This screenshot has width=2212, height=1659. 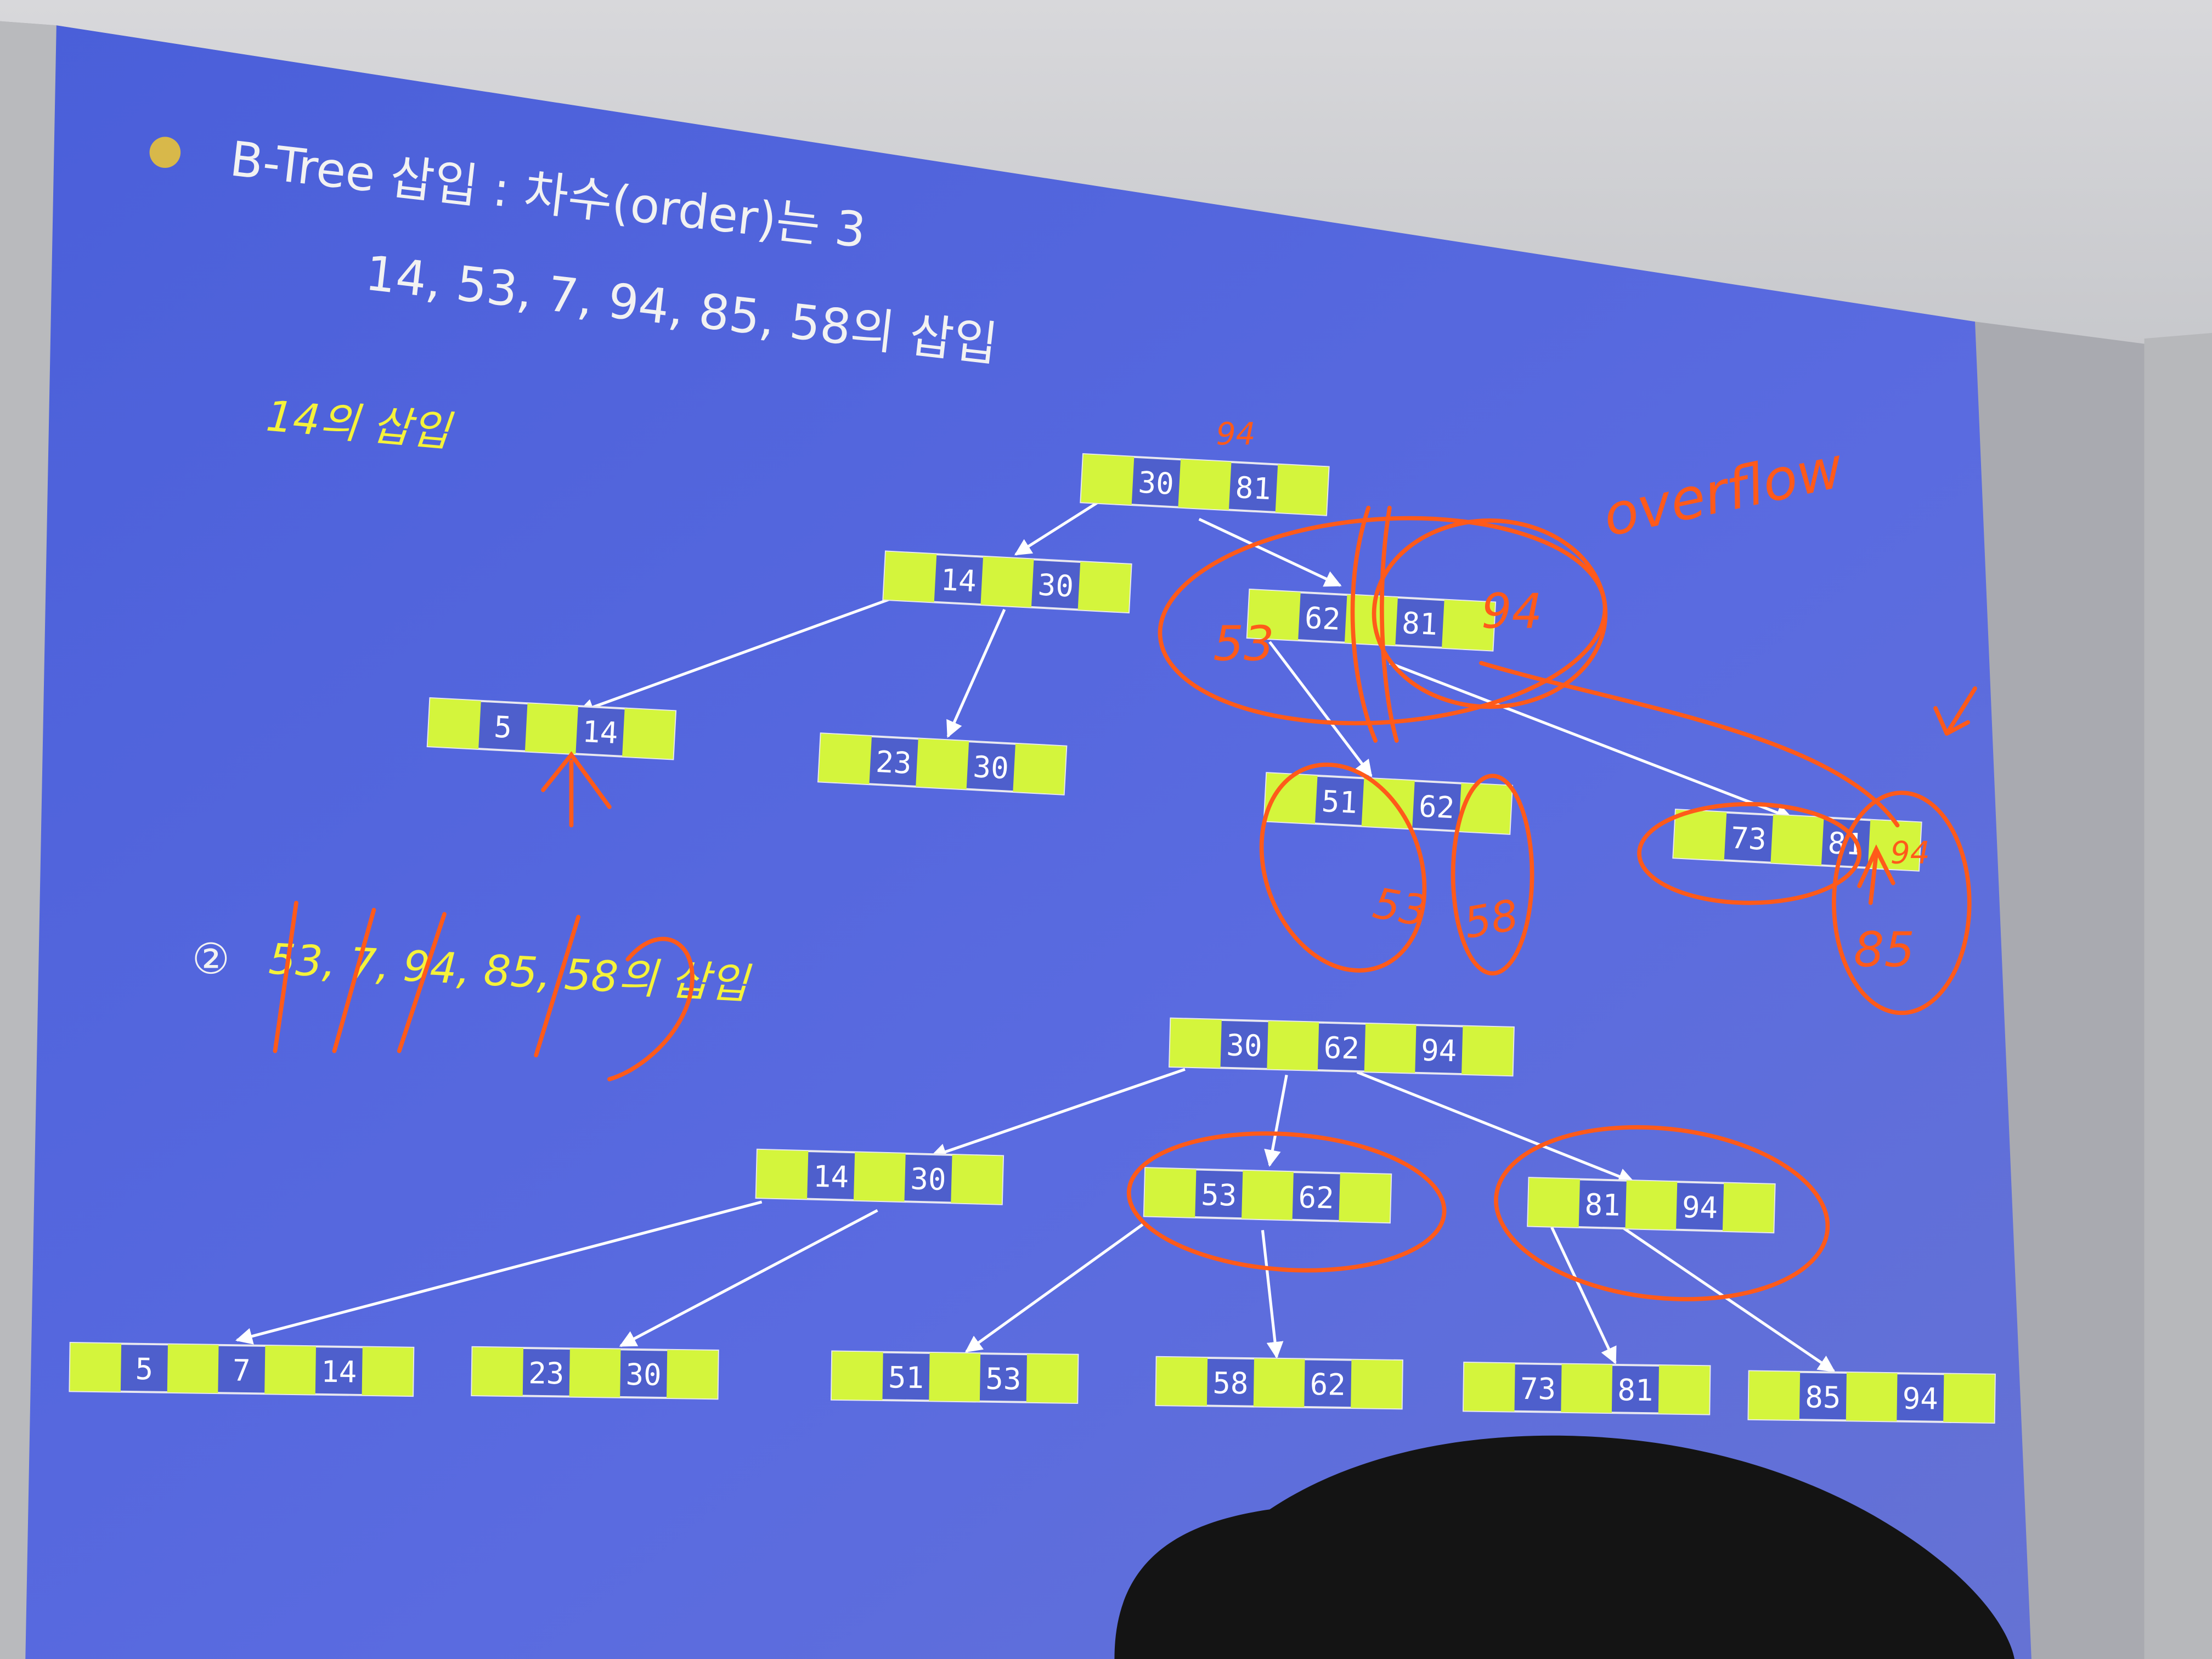 What do you see at coordinates (1243, 644) in the screenshot?
I see `node-53-note: 53` at bounding box center [1243, 644].